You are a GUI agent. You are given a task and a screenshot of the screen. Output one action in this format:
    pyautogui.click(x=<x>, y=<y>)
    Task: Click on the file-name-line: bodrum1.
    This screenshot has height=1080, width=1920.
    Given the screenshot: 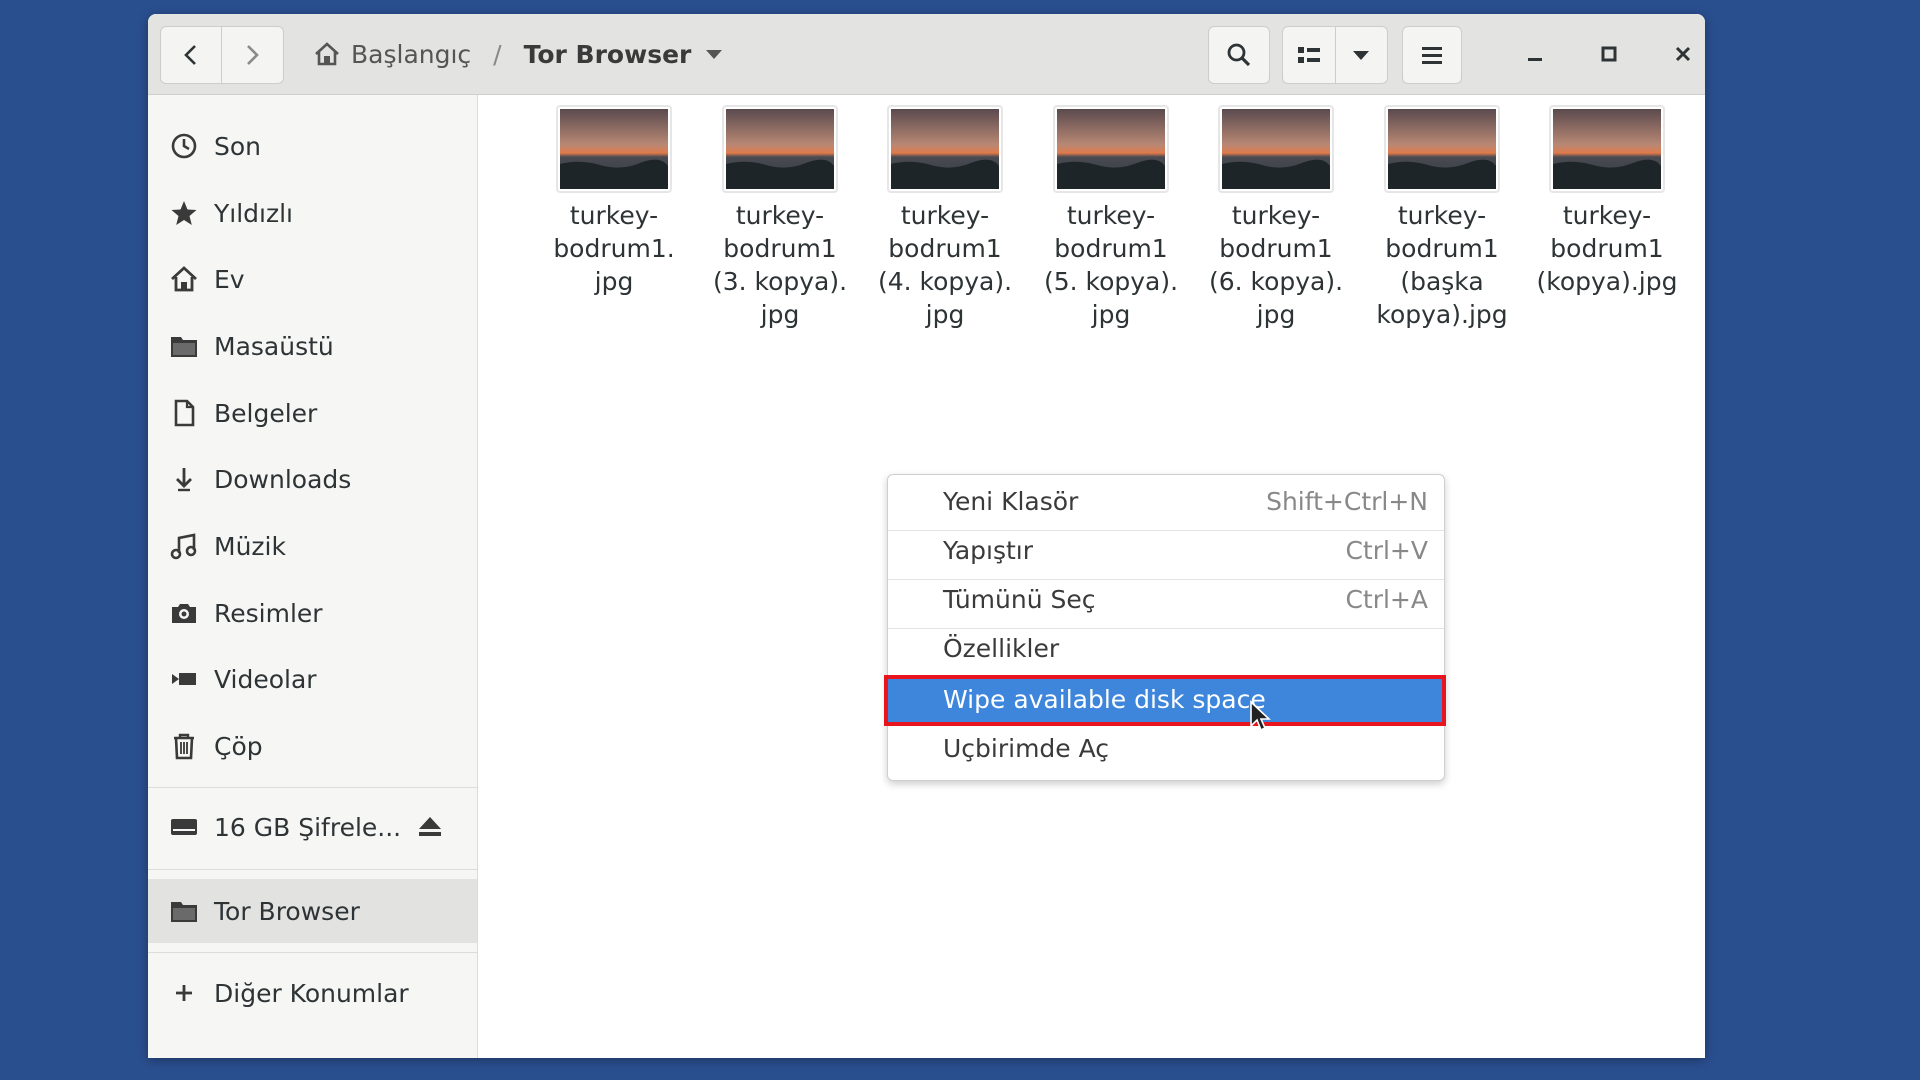 What is the action you would take?
    pyautogui.click(x=614, y=248)
    